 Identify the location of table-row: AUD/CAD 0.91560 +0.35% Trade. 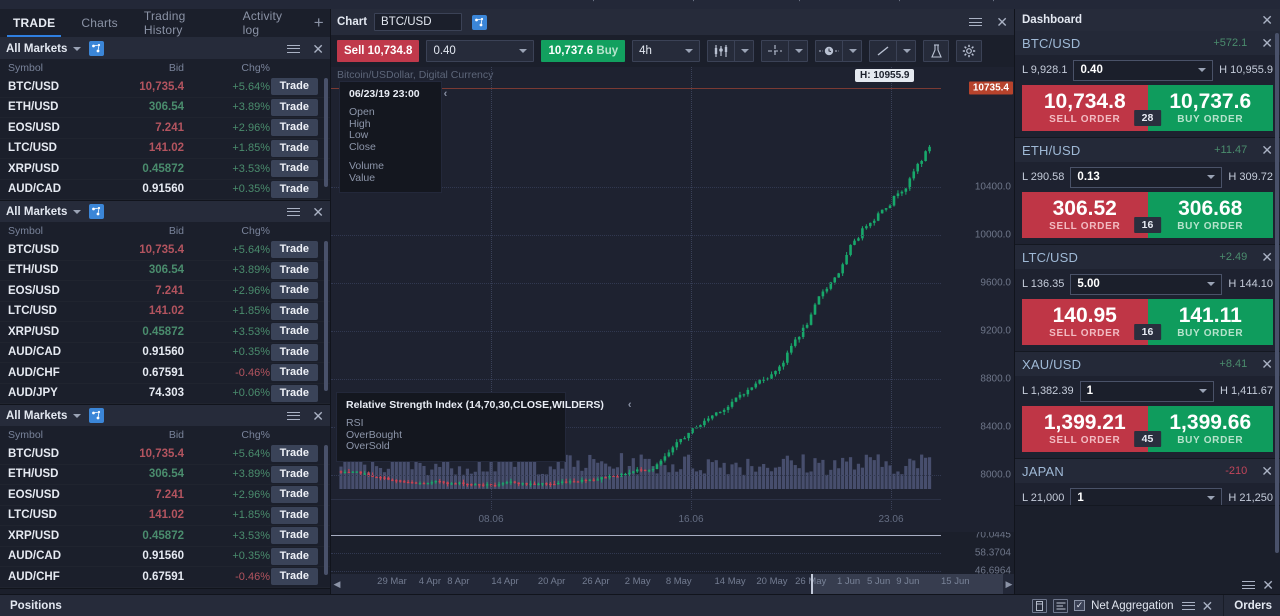
(165, 353).